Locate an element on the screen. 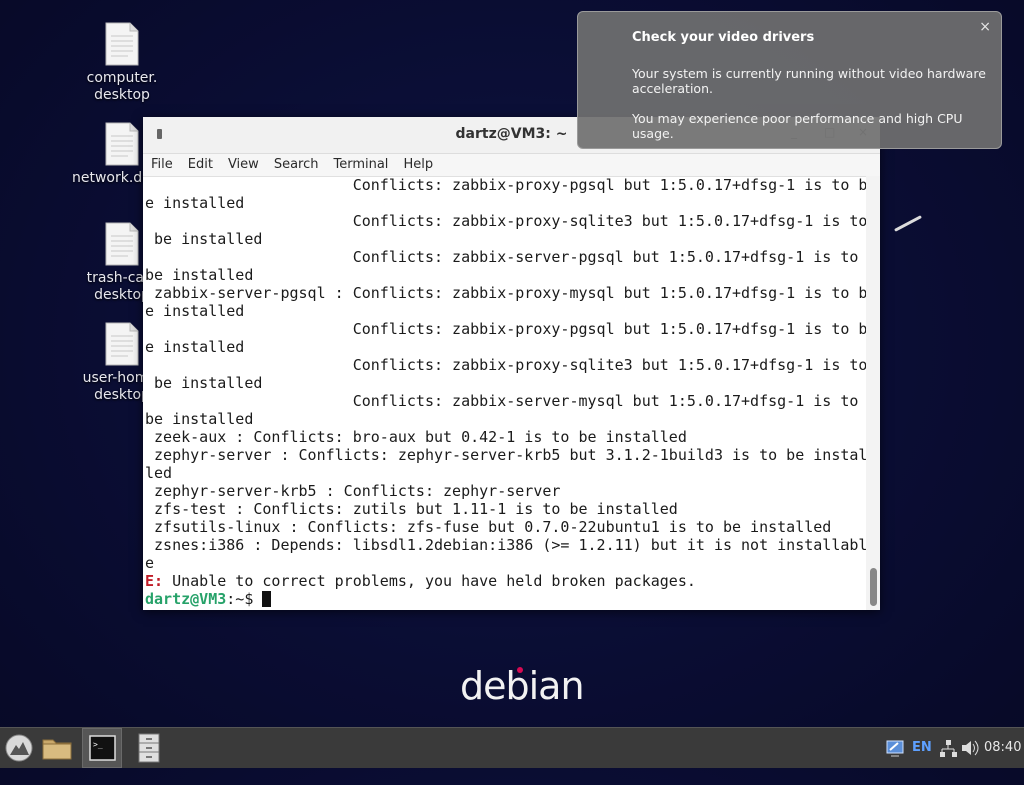  text-cursor is located at coordinates (267, 599).